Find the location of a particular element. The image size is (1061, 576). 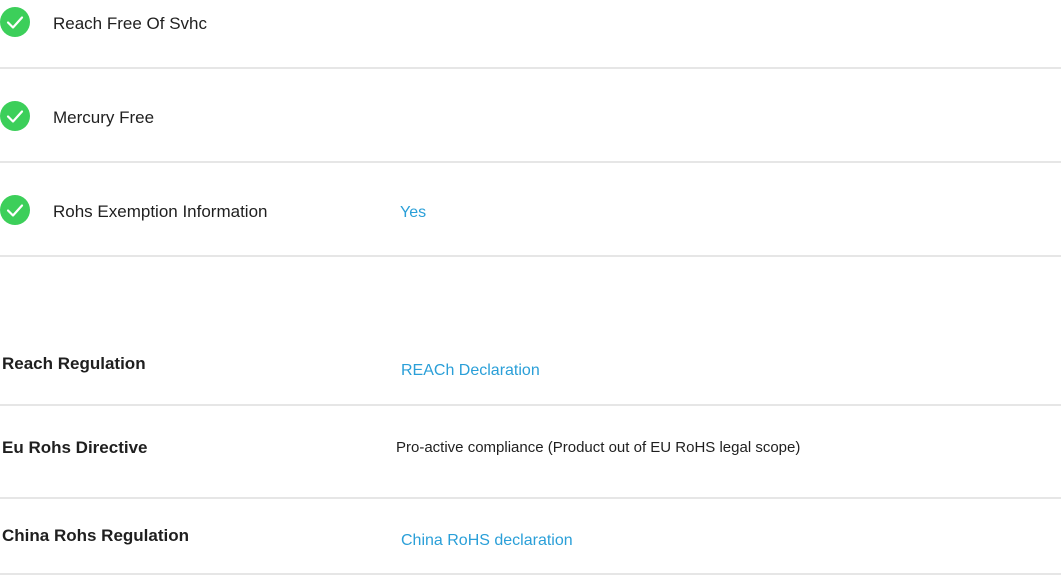

regulation-label-reach: Reach Regulation is located at coordinates (74, 363).